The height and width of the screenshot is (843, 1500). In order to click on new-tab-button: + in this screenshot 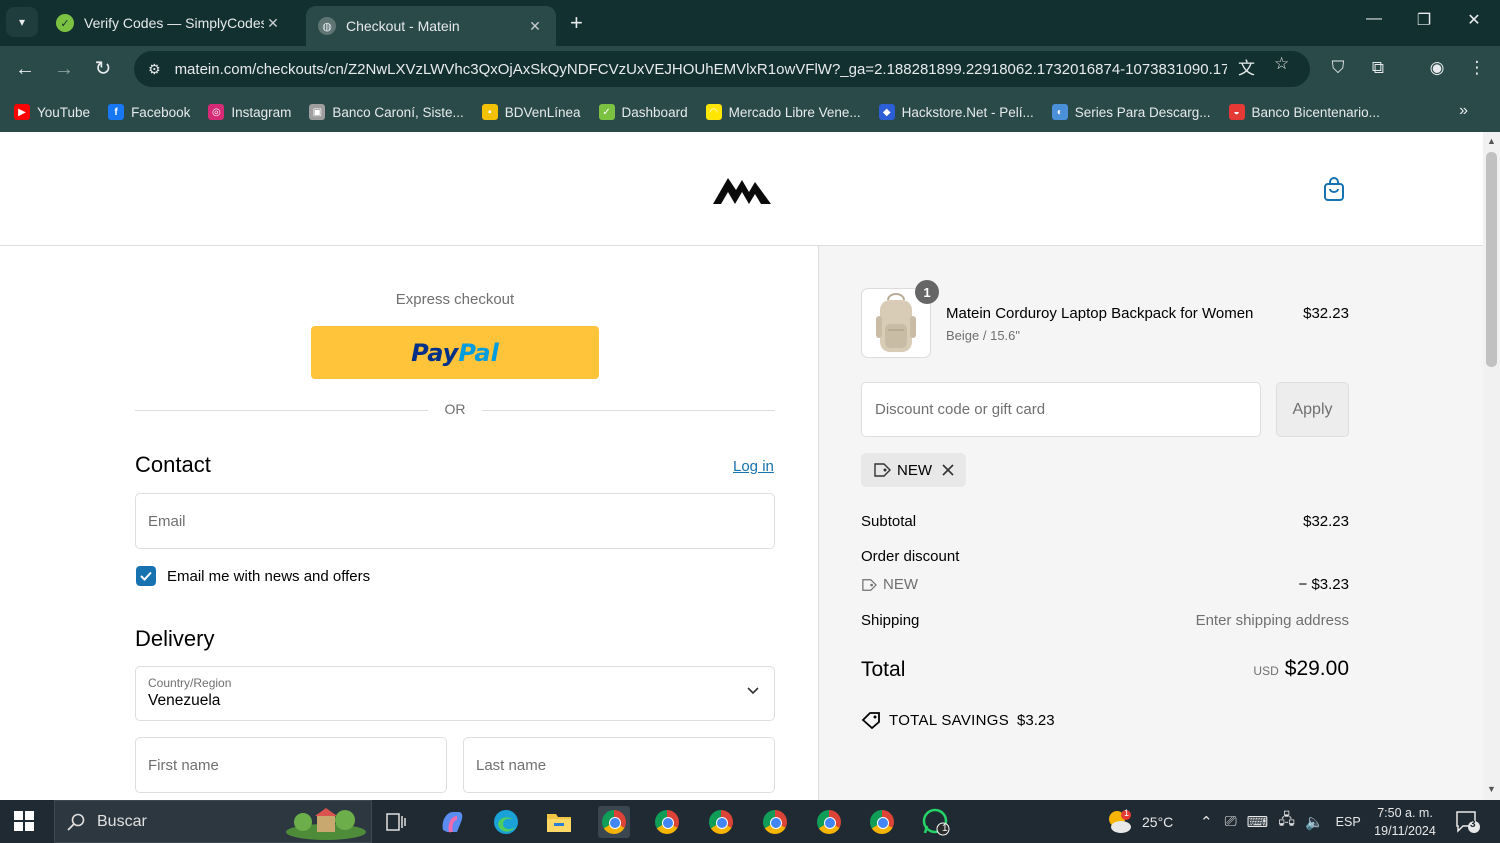, I will do `click(576, 23)`.